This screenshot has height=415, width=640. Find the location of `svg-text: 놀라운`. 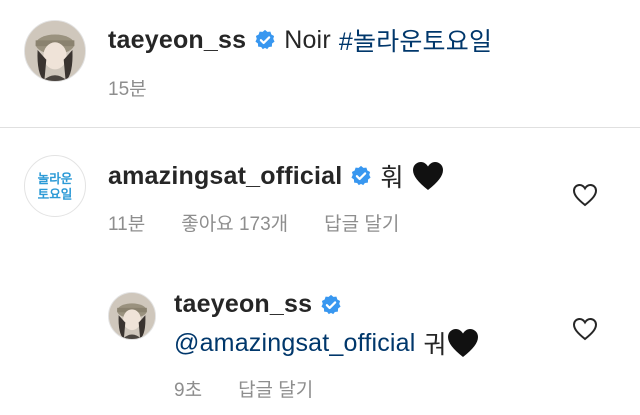

svg-text: 놀라운 is located at coordinates (55, 178).